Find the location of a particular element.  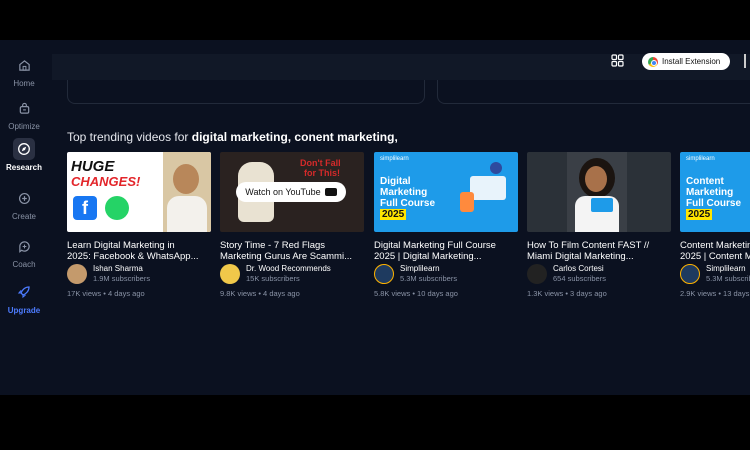

channel-row: Carlos Cortesi 654 subscribers is located at coordinates (599, 274).